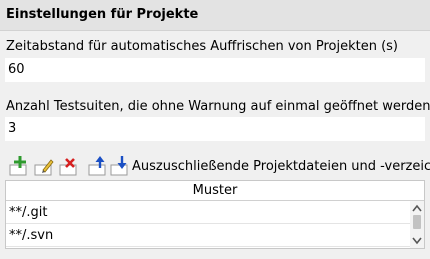  What do you see at coordinates (208, 212) in the screenshot?
I see `table-row: **/.git` at bounding box center [208, 212].